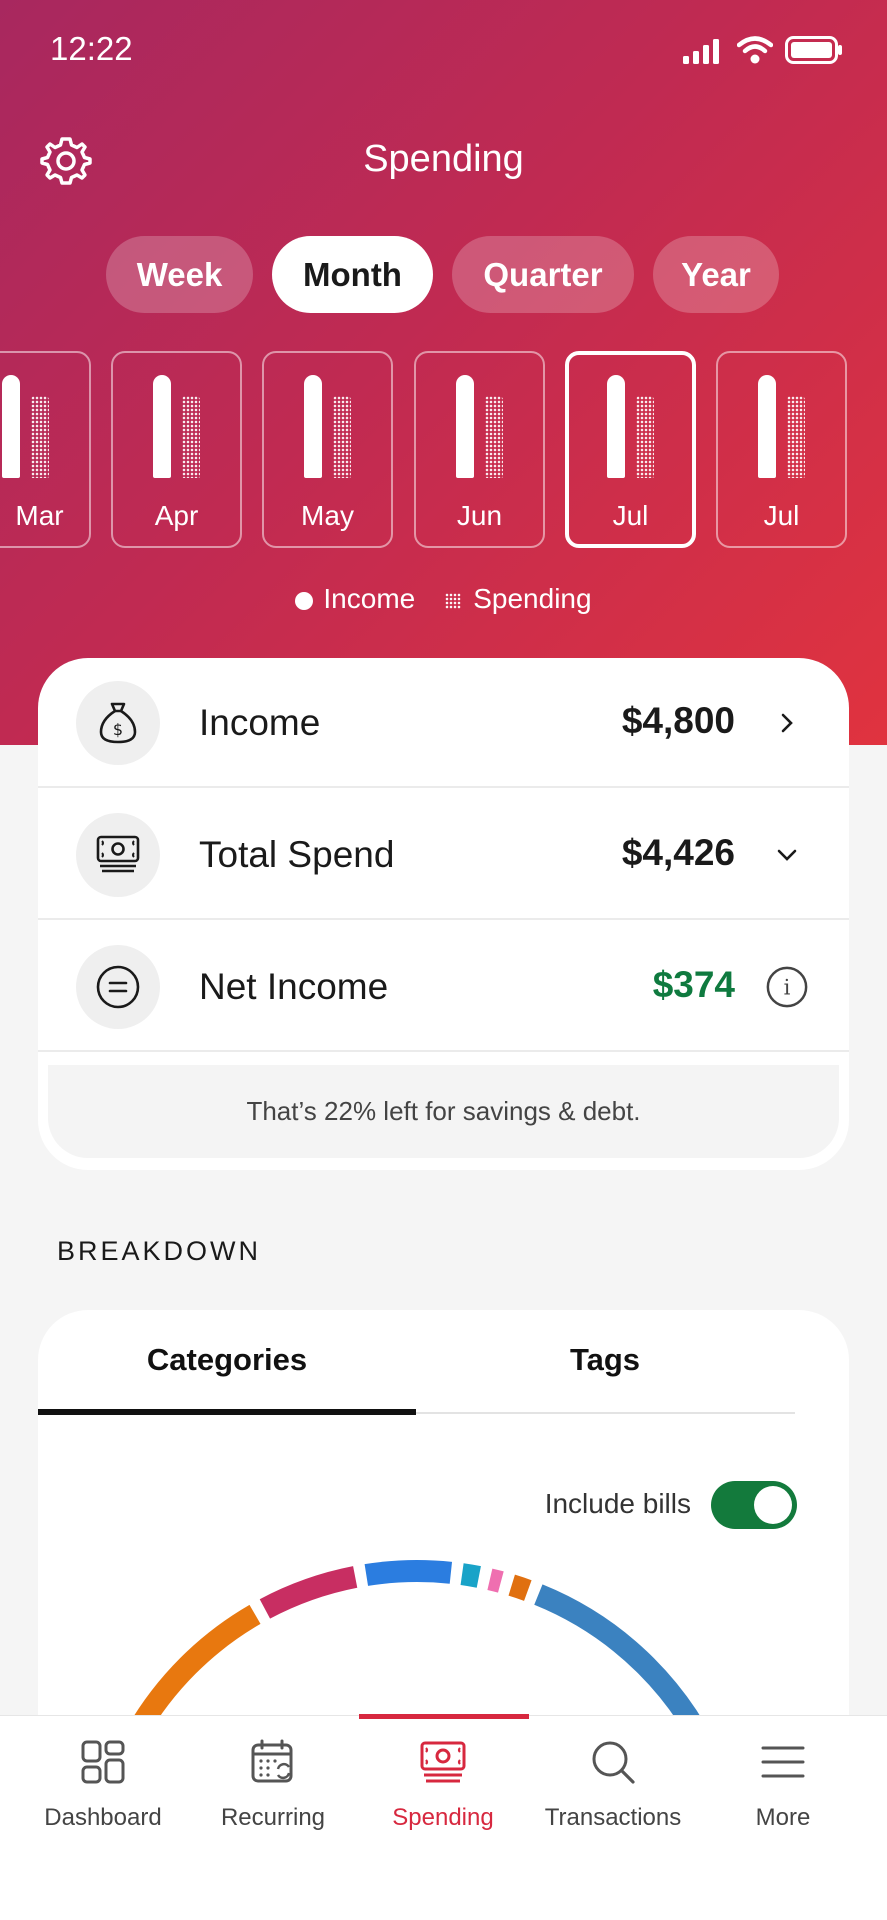 The width and height of the screenshot is (887, 1920). I want to click on period-month-button: Month, so click(352, 274).